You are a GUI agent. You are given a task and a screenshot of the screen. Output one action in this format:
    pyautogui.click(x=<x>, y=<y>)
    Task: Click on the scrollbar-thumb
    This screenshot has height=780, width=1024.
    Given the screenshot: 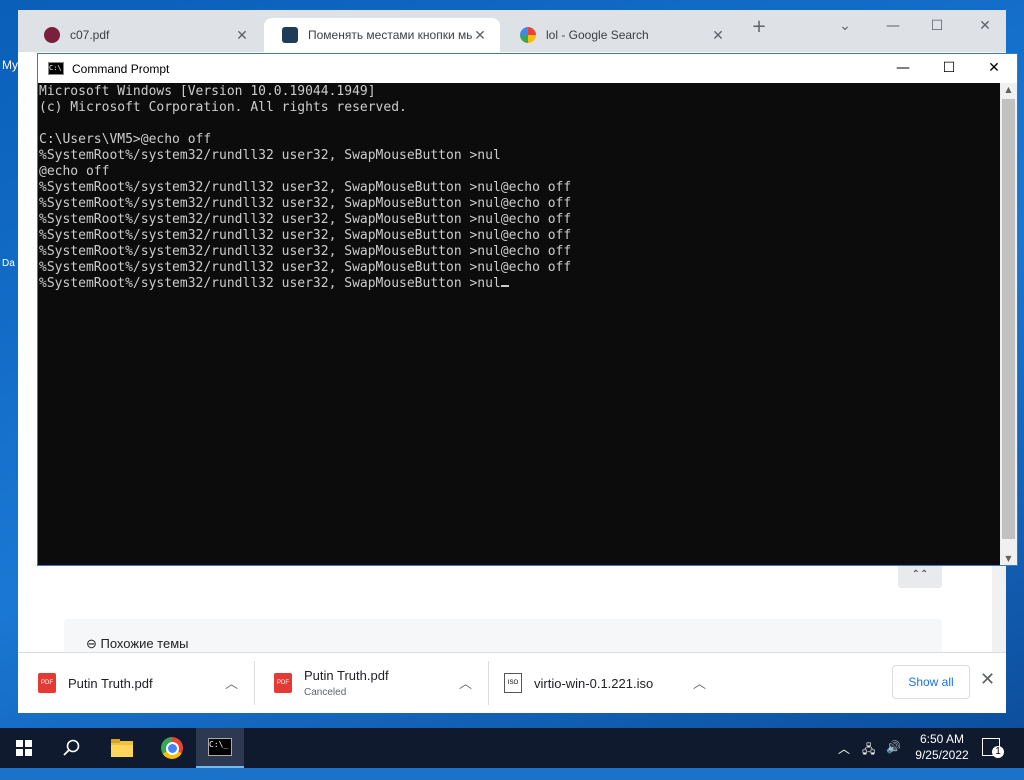 What is the action you would take?
    pyautogui.click(x=1008, y=319)
    